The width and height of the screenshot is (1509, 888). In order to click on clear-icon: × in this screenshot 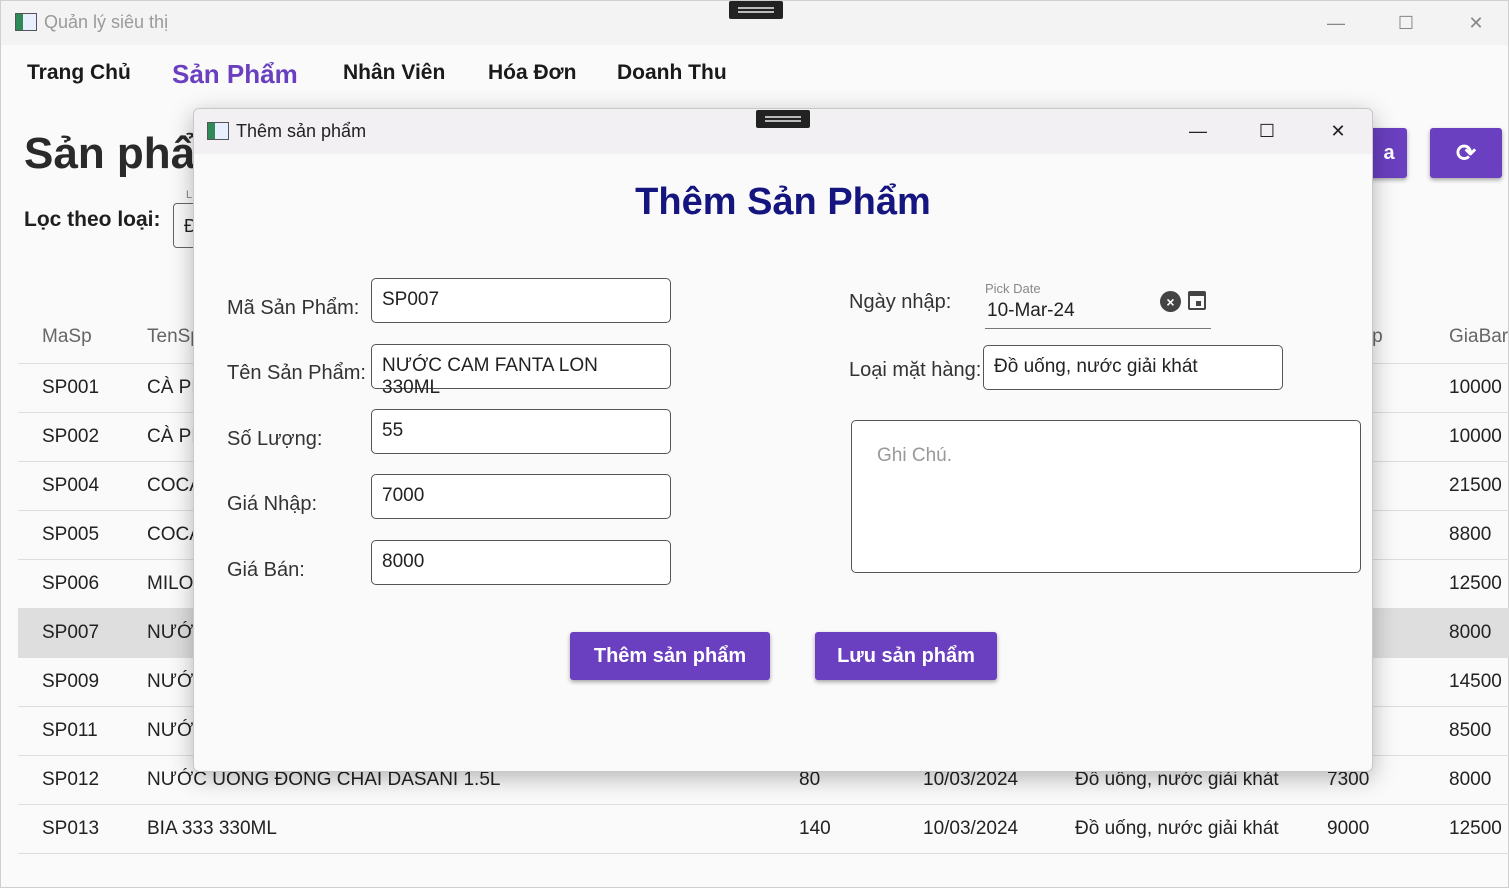, I will do `click(1170, 301)`.